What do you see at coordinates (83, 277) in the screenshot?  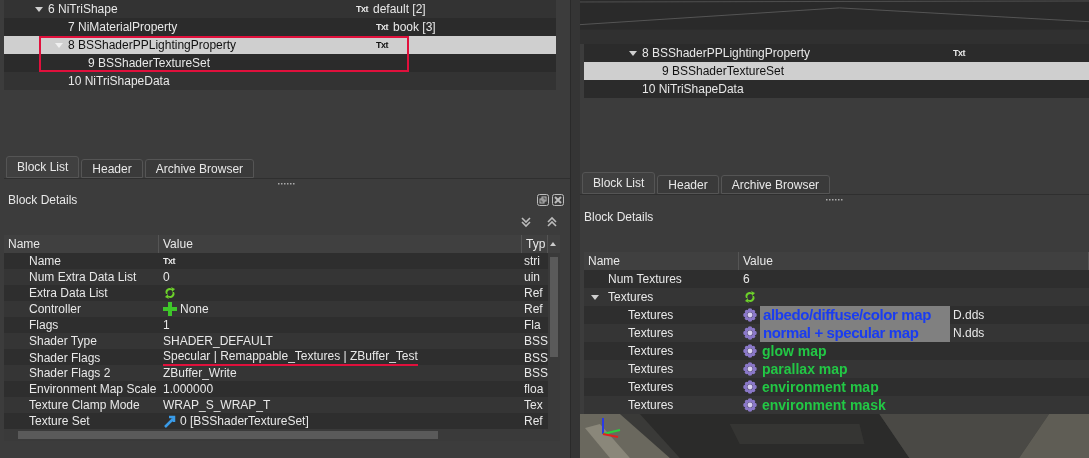 I see `table-cell-text: Num Extra Data List` at bounding box center [83, 277].